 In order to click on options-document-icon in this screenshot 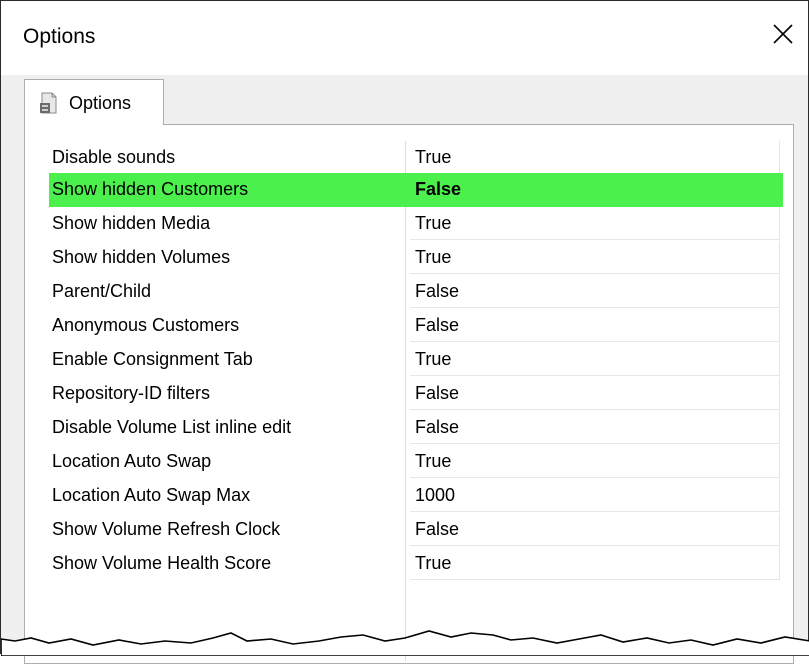, I will do `click(48, 103)`.